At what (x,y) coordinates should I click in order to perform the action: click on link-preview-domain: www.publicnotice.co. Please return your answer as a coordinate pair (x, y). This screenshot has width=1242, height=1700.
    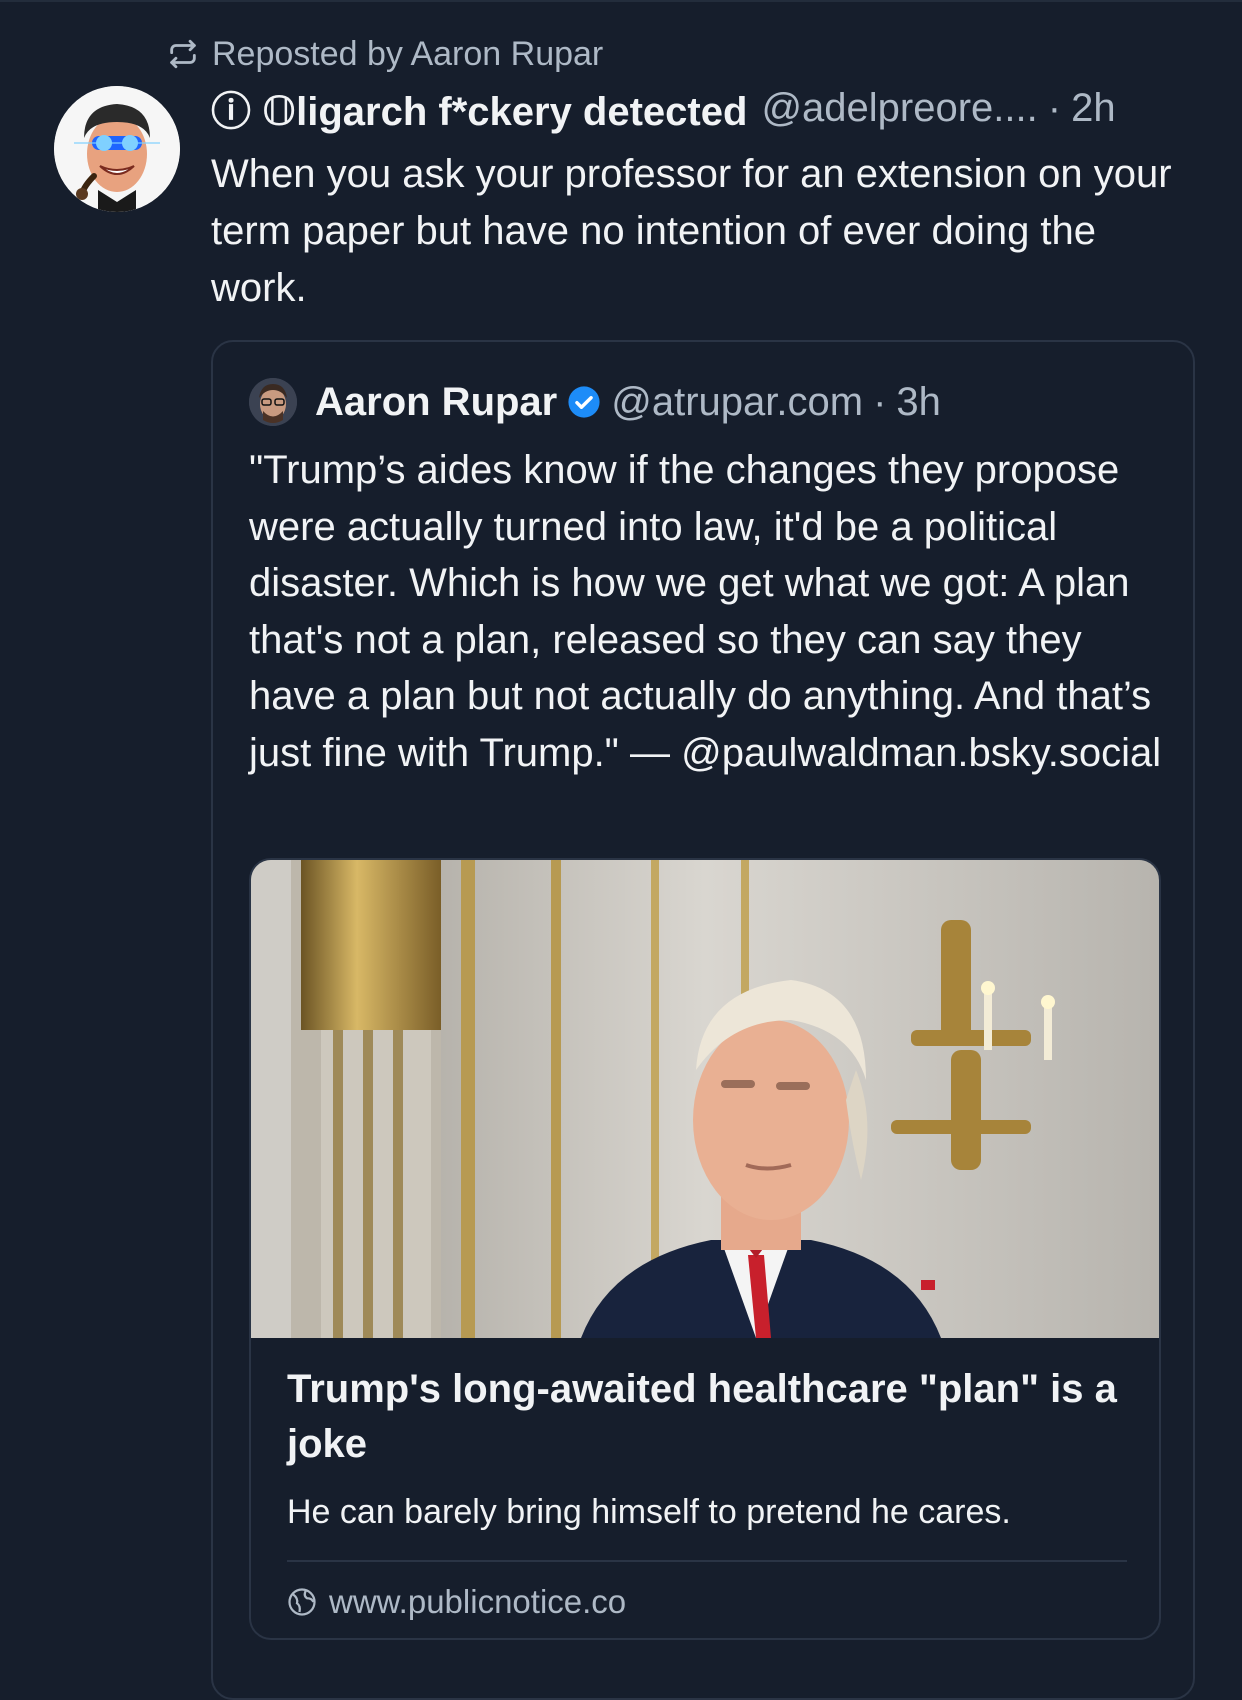
    Looking at the image, I should click on (456, 1602).